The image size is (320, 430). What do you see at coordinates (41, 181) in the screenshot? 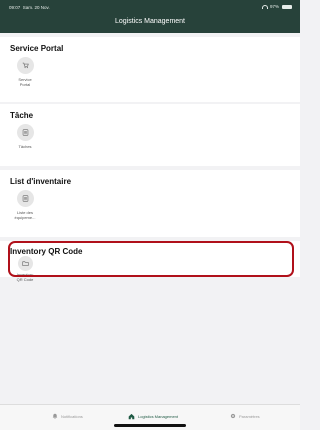
I see `section-title: List d'inventaire` at bounding box center [41, 181].